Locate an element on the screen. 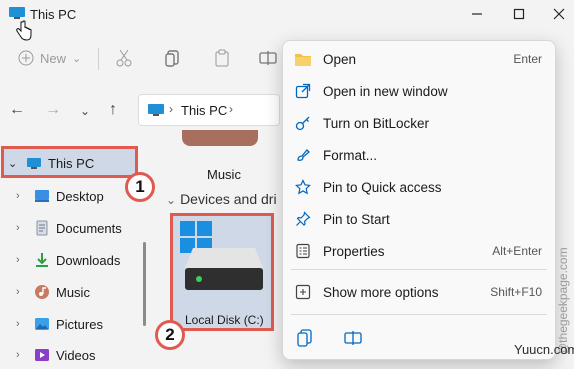 This screenshot has height=369, width=574. menu-quick-actions is located at coordinates (343, 338).